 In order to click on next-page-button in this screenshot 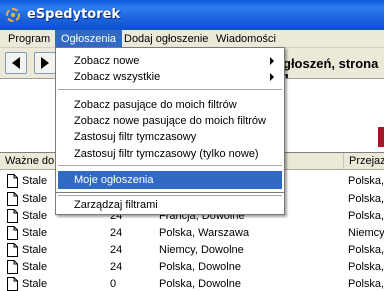, I will do `click(45, 63)`.